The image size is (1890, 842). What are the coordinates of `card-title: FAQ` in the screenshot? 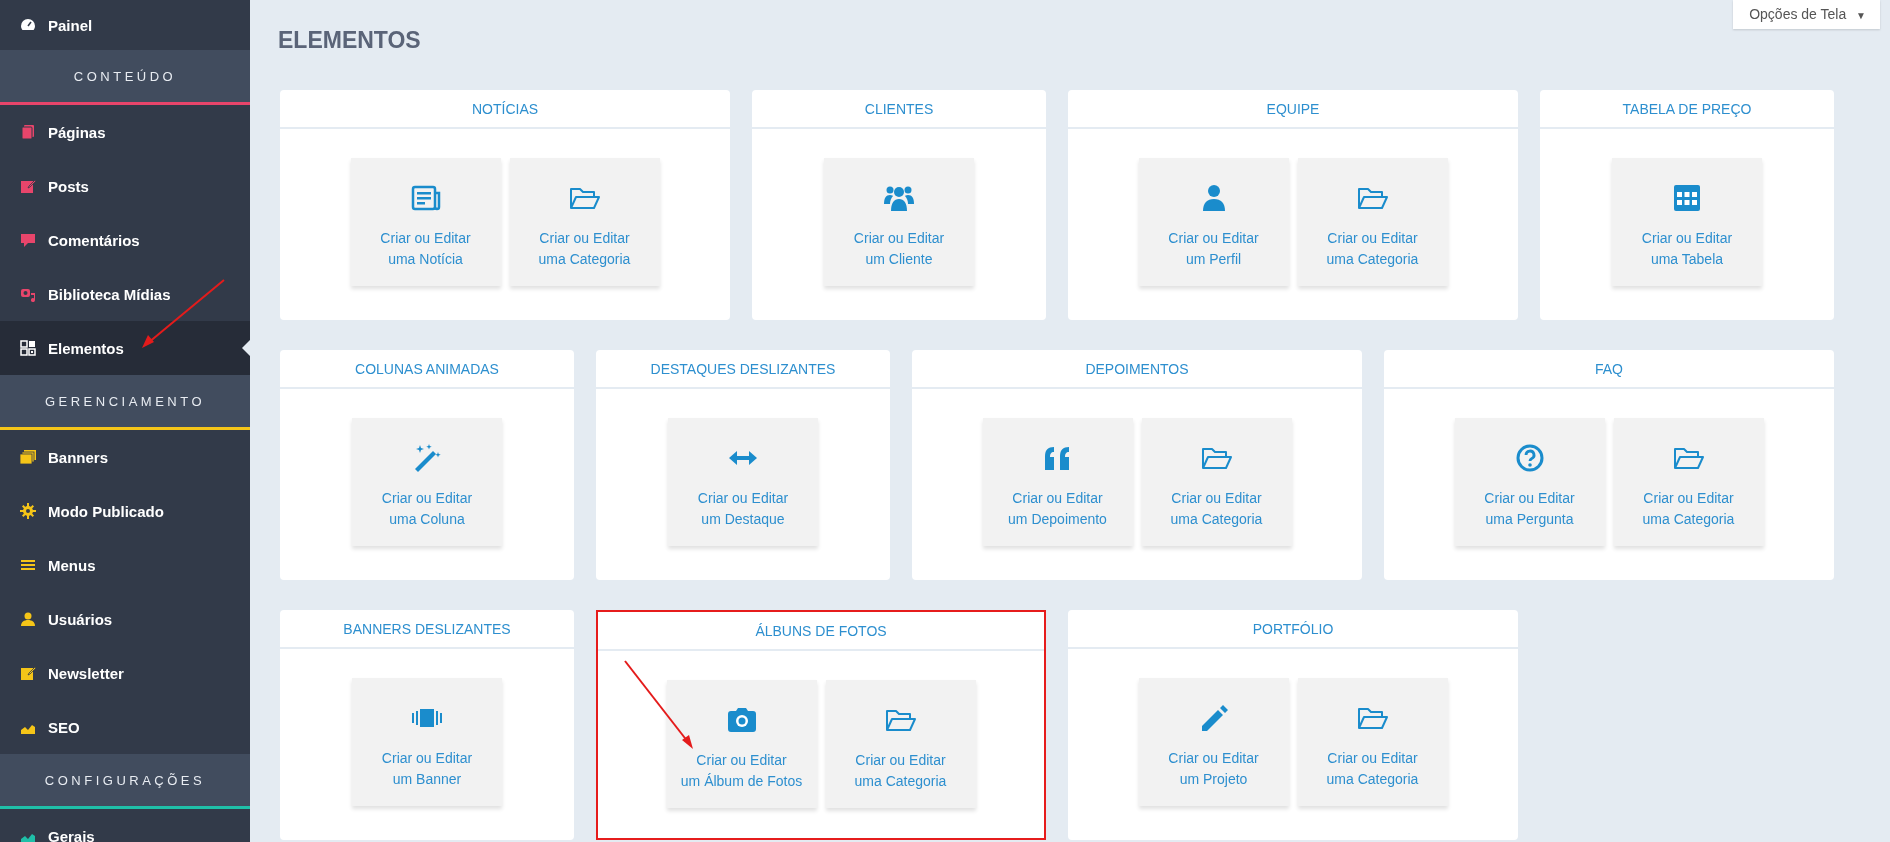 It's located at (1609, 368).